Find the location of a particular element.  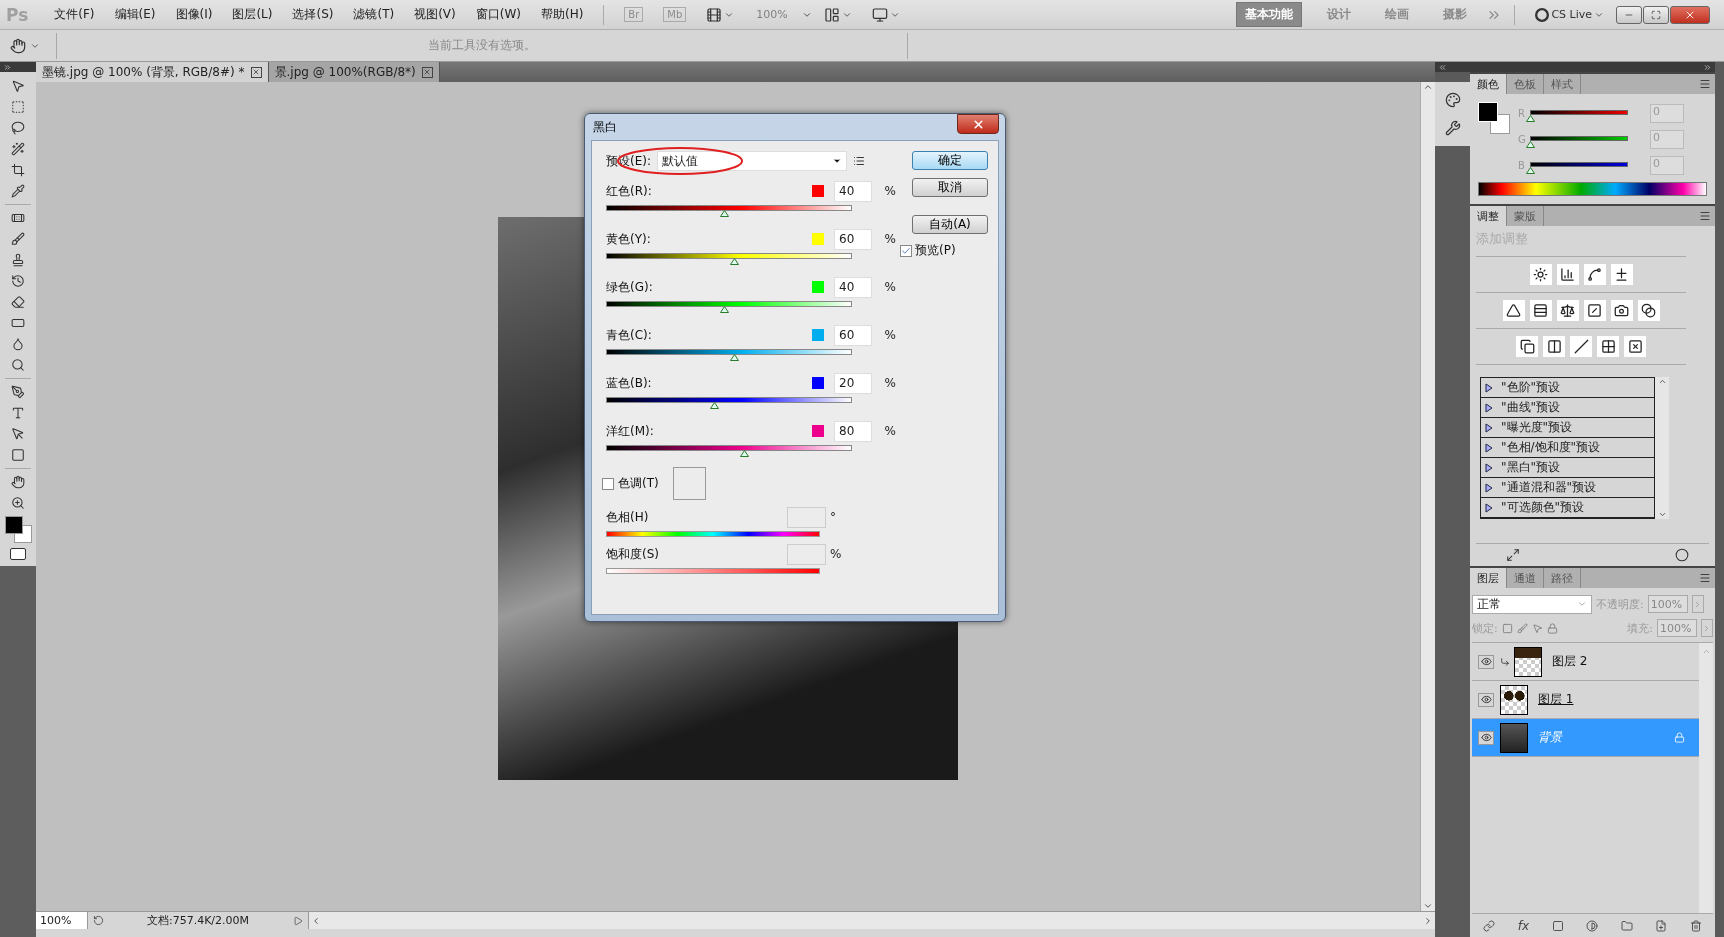

preset-list-item: "黑白"预设 is located at coordinates (1567, 468).